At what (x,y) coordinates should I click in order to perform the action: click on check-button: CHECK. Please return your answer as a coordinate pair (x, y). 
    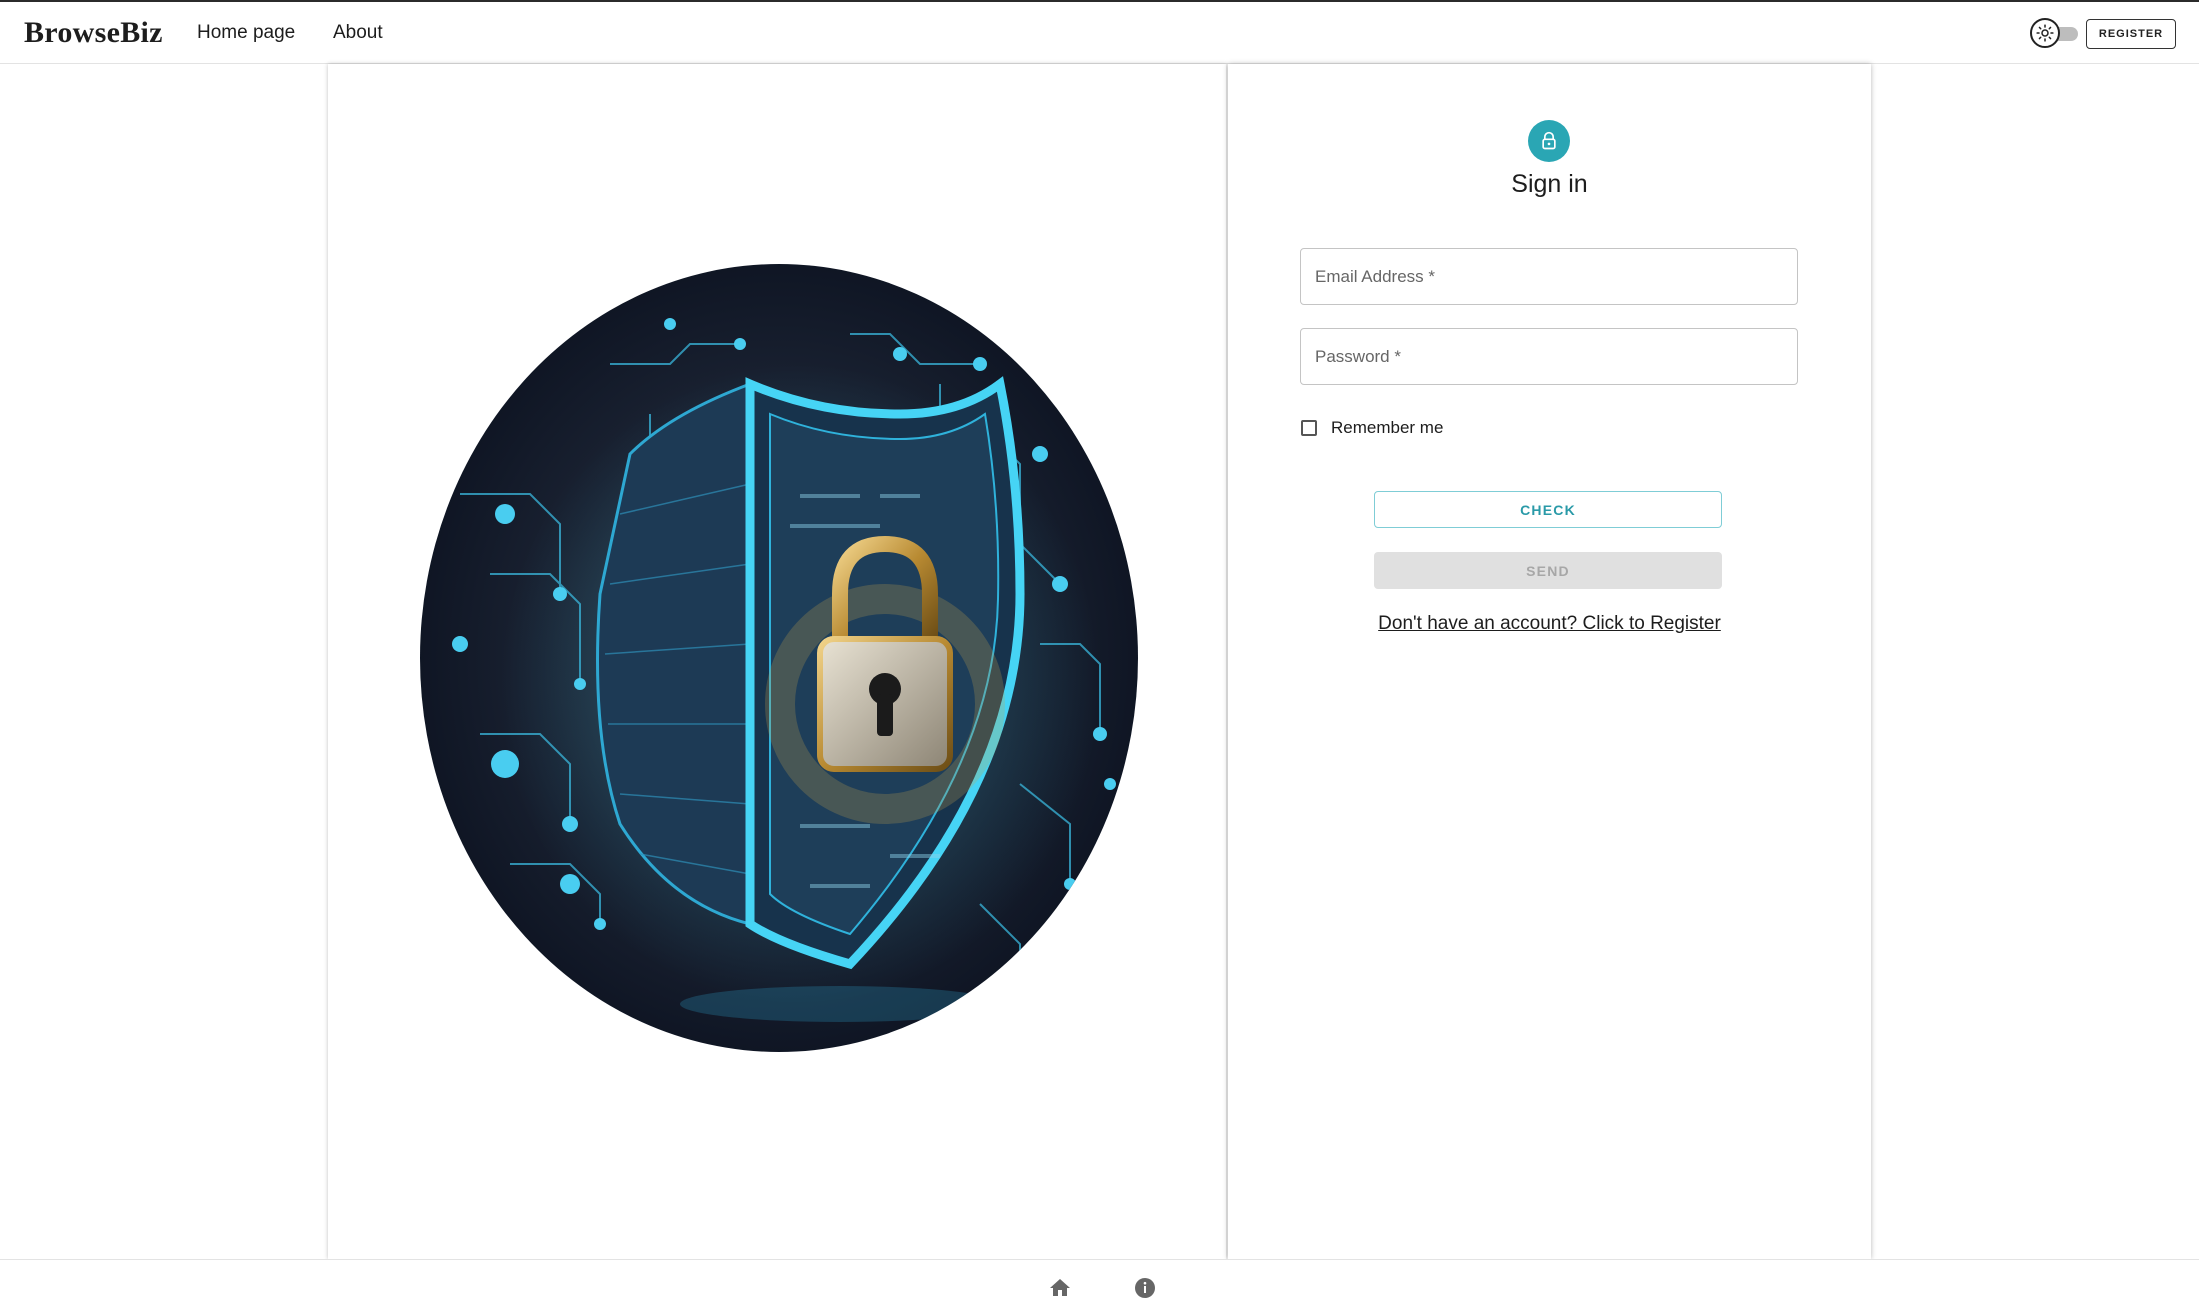
    Looking at the image, I should click on (1548, 509).